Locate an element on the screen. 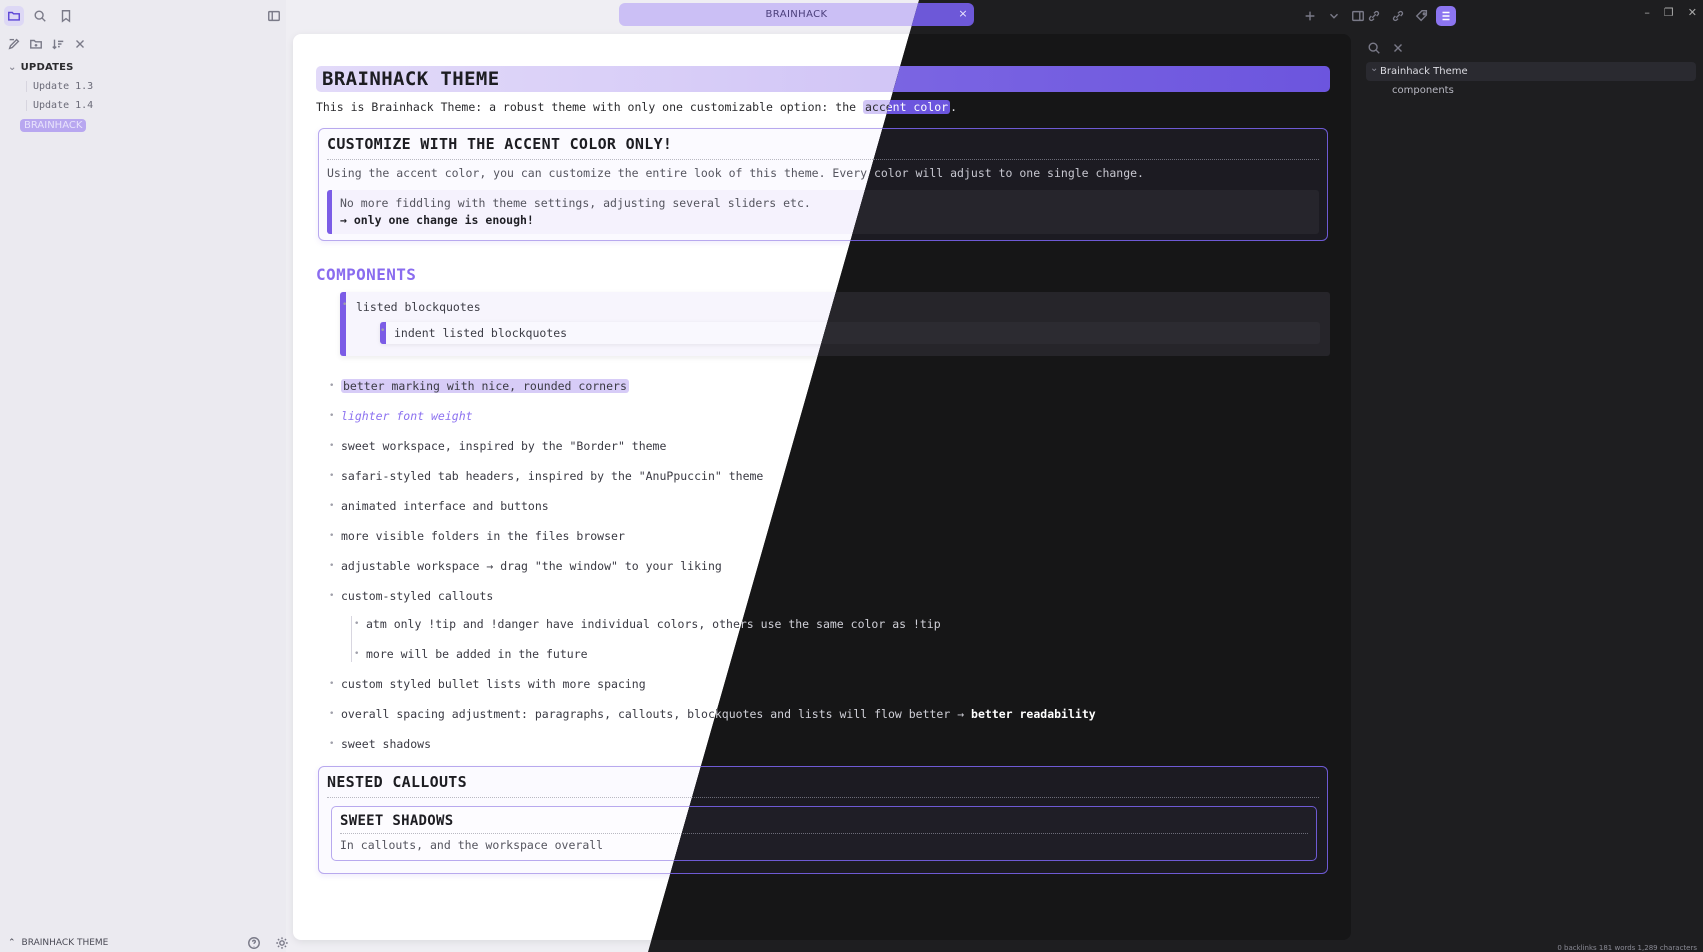 This screenshot has width=1703, height=952. sort-icon is located at coordinates (58, 44).